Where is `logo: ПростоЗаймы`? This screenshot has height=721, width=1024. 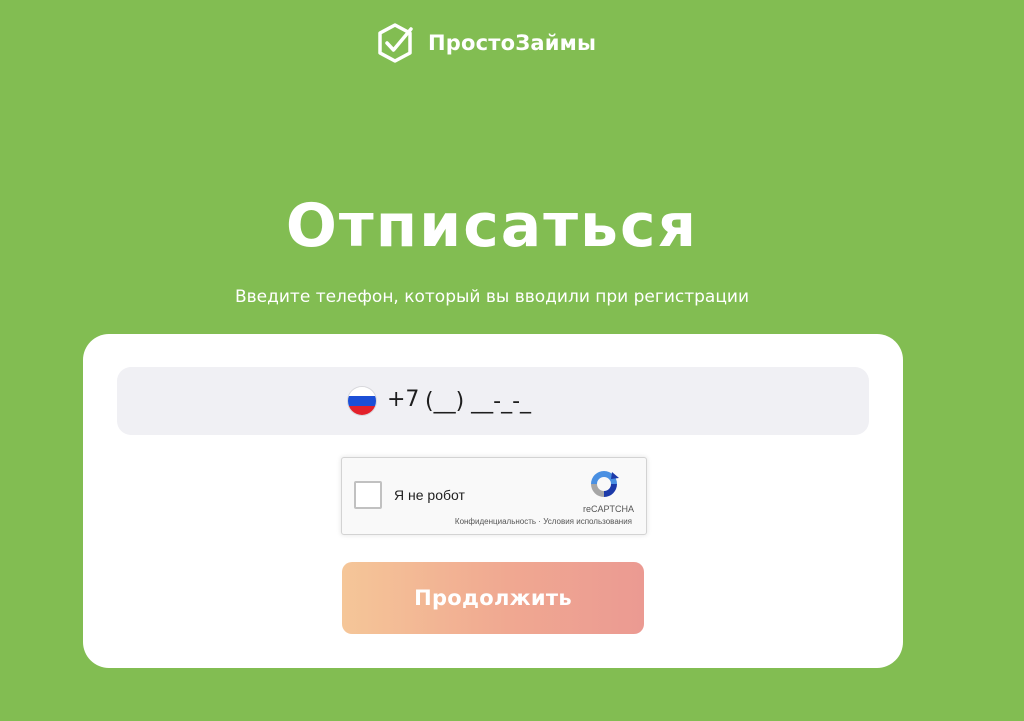 logo: ПростоЗаймы is located at coordinates (485, 43).